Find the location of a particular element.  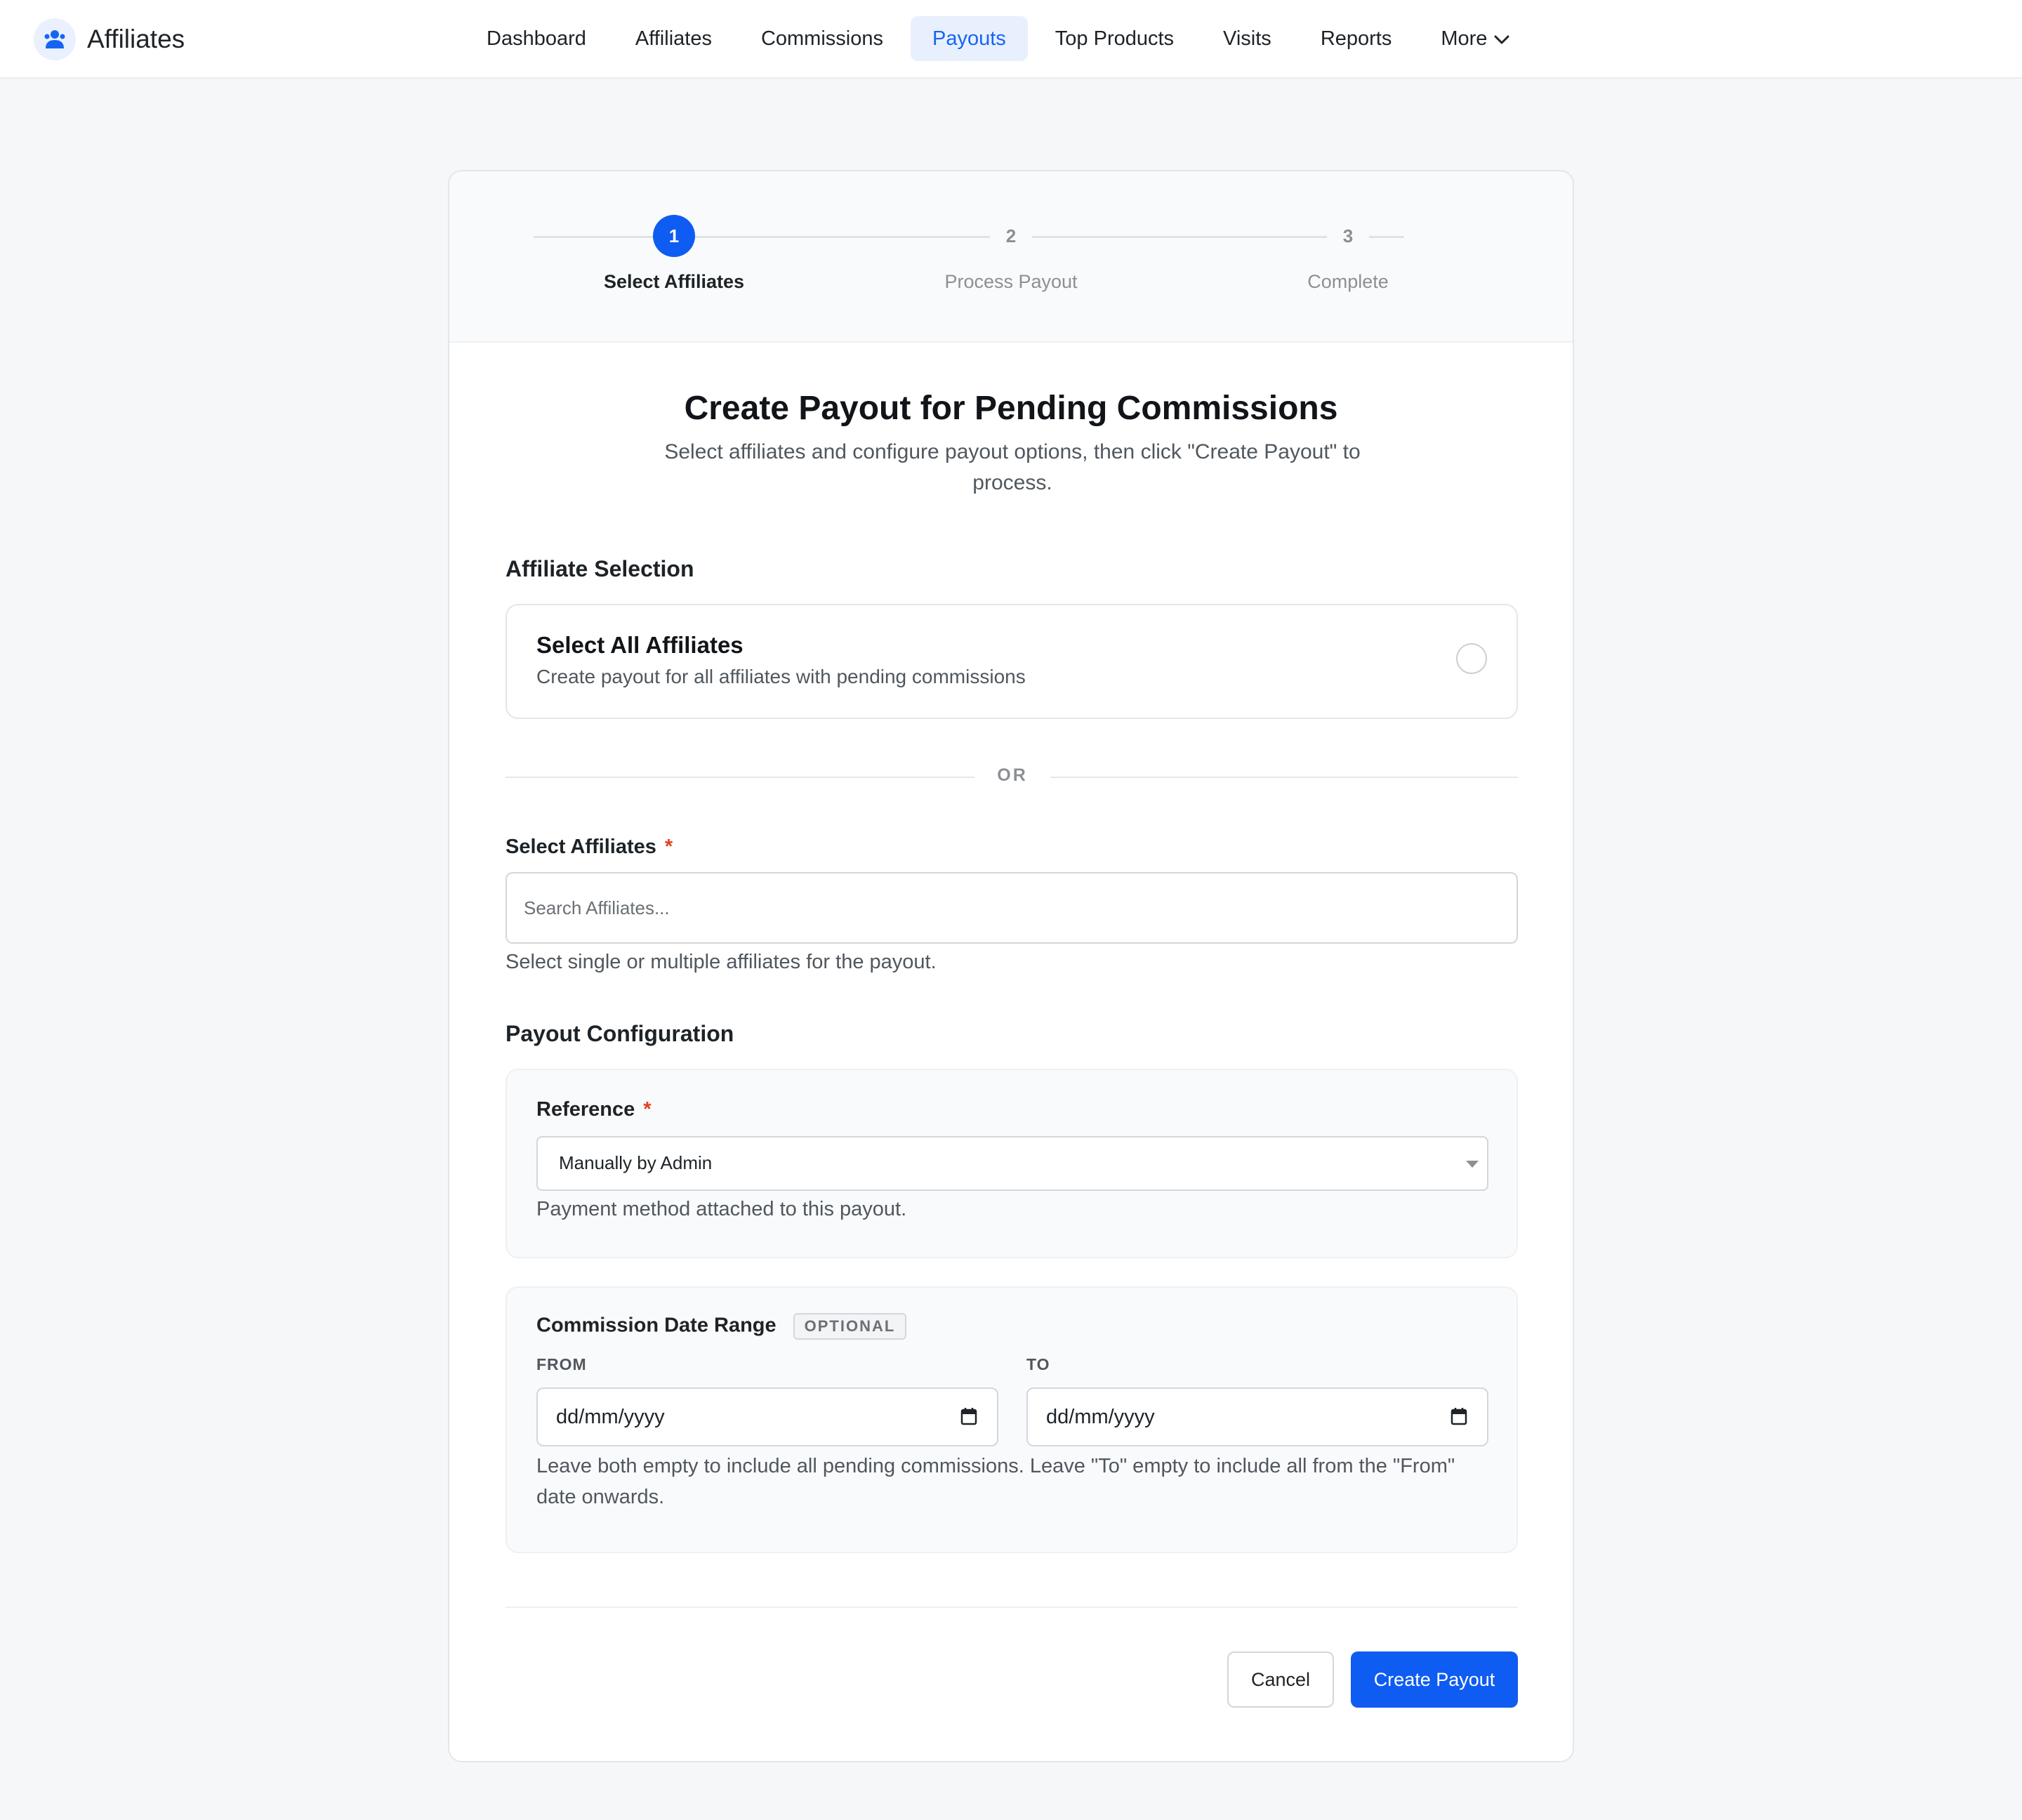

affiliate-selection-heading: Affiliate Selection is located at coordinates (599, 568).